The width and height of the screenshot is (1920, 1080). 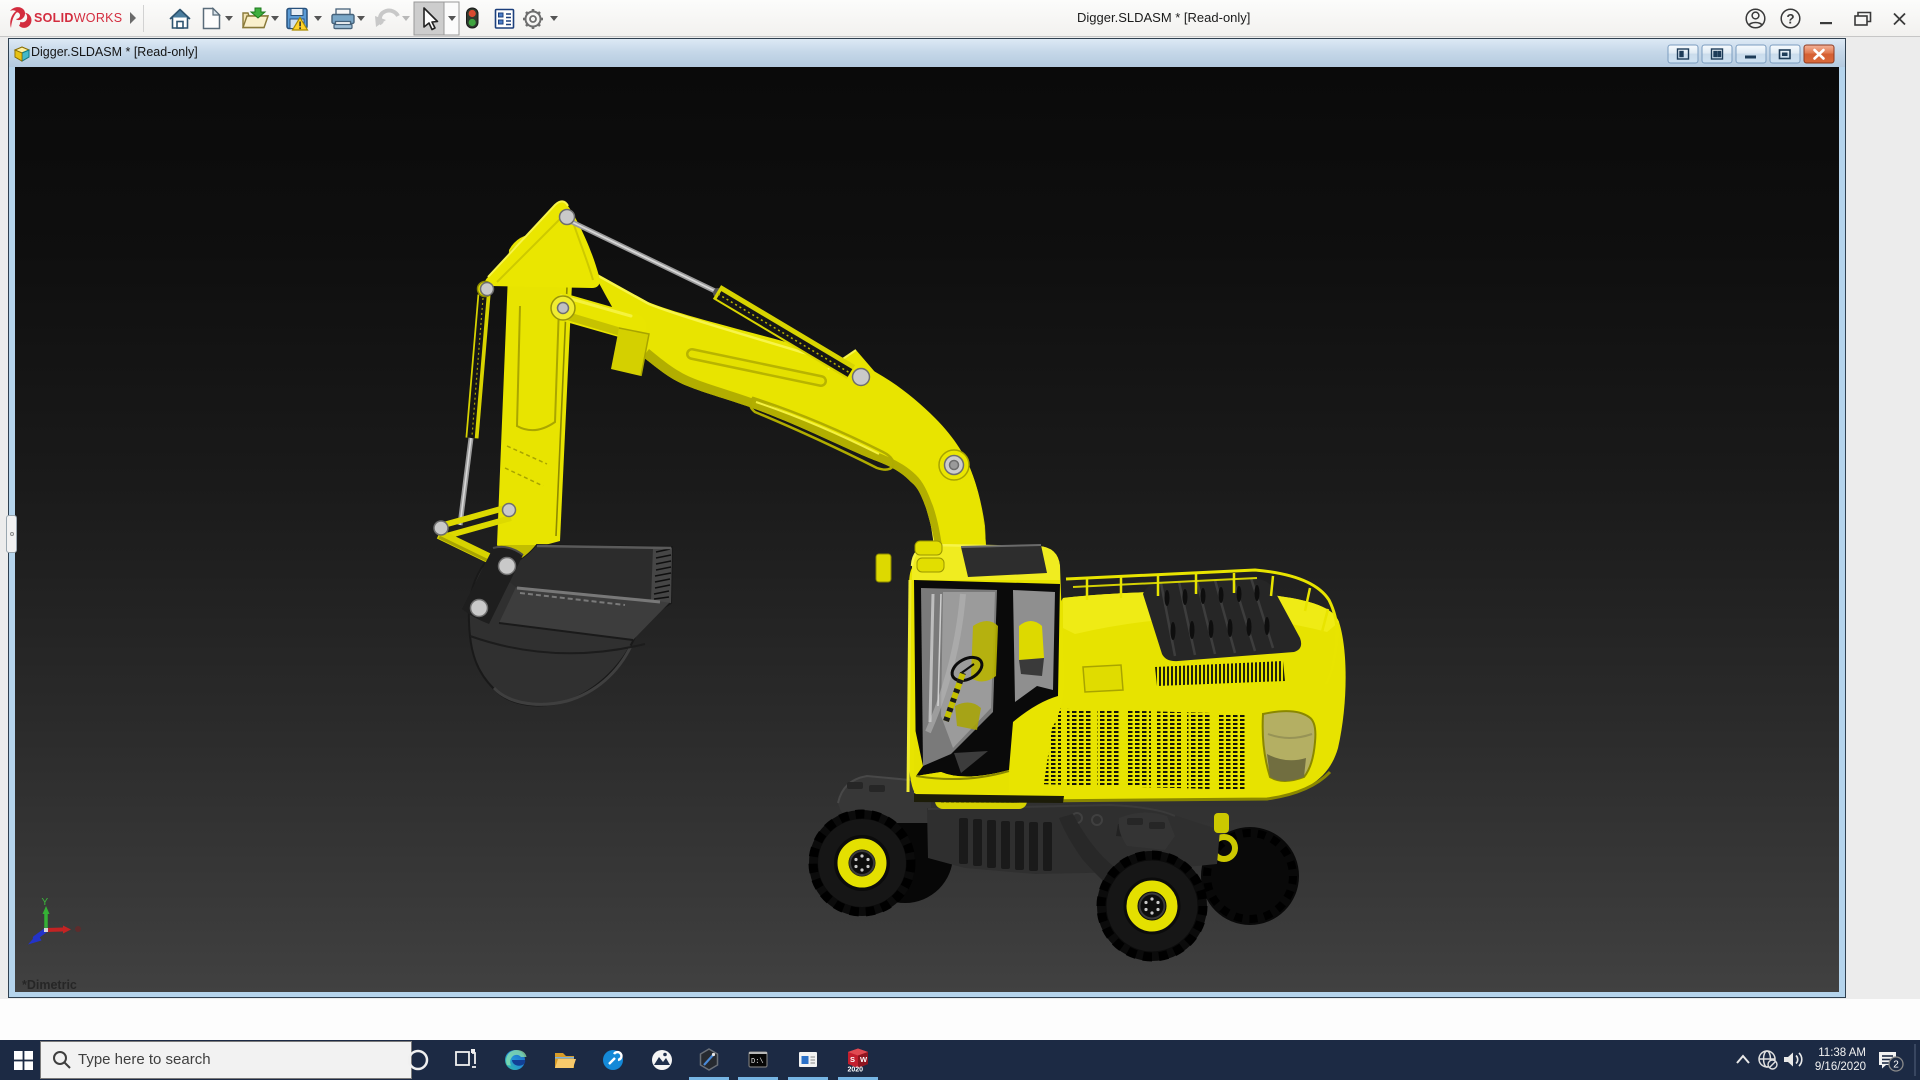 I want to click on svg-text: D:\, so click(x=757, y=1062).